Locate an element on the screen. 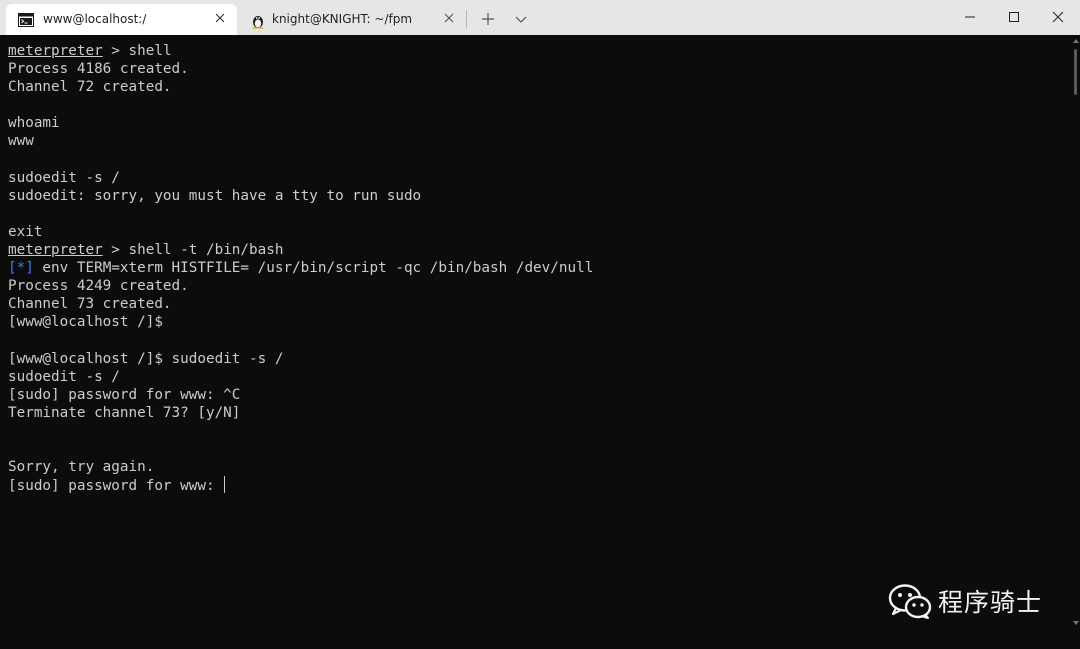 Image resolution: width=1080 pixels, height=649 pixels. terminal-text: [www@localhost /]$ is located at coordinates (85, 322).